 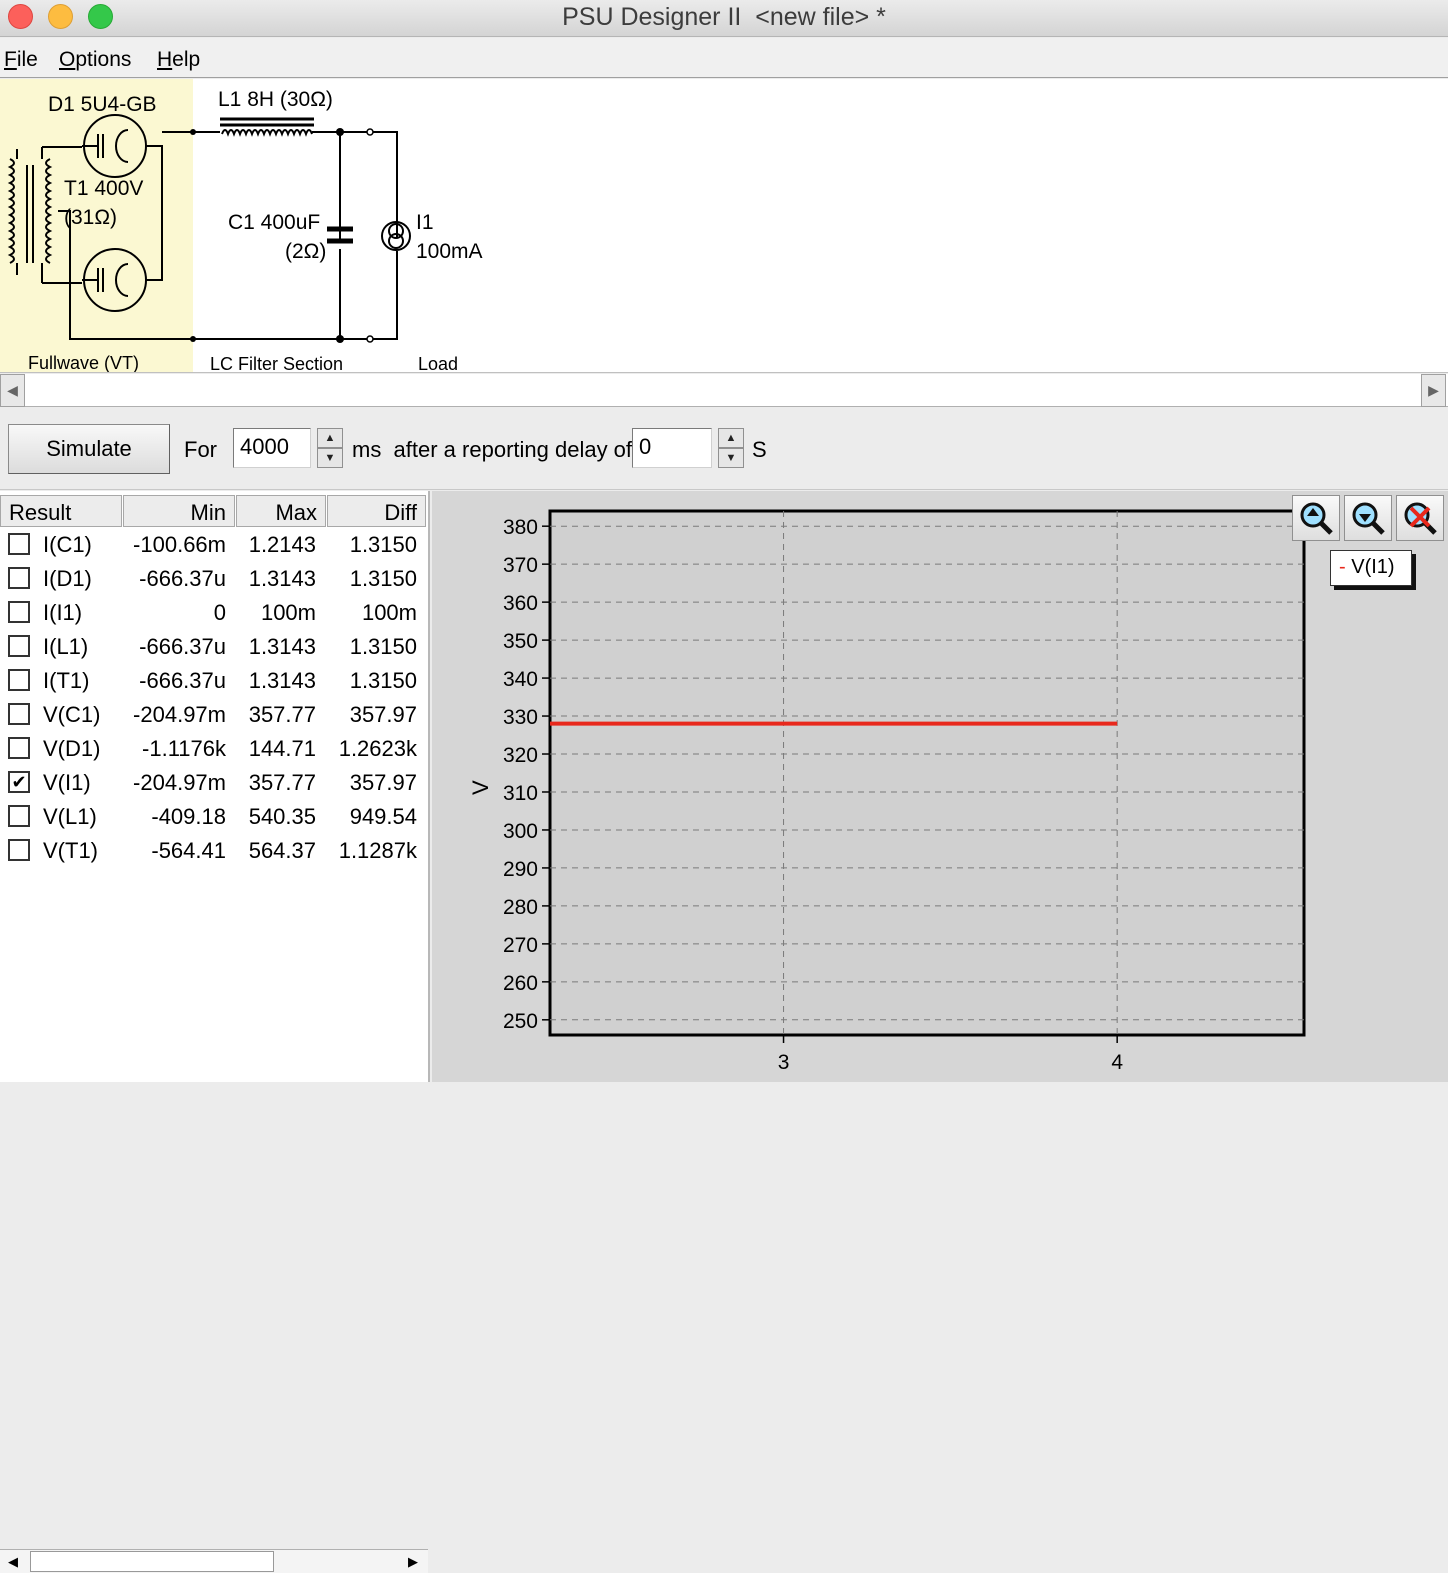 What do you see at coordinates (200, 449) in the screenshot?
I see `for-label: For` at bounding box center [200, 449].